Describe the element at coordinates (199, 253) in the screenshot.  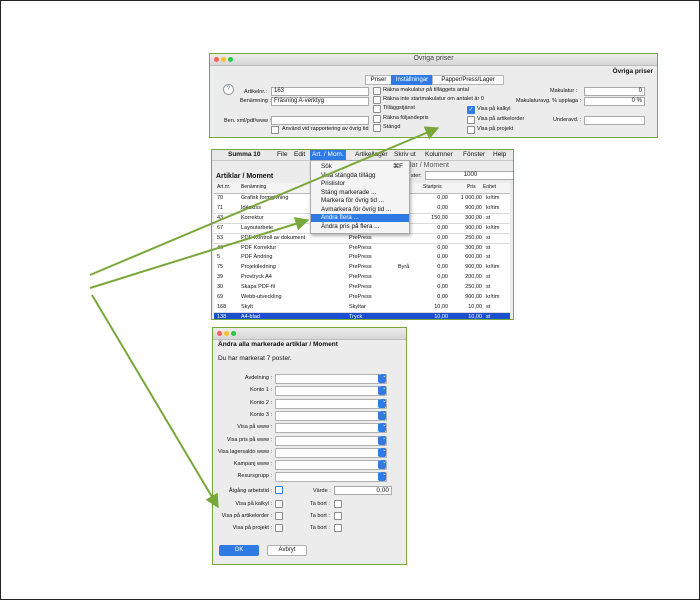
I see `arrow-to-andra-flera` at that location.